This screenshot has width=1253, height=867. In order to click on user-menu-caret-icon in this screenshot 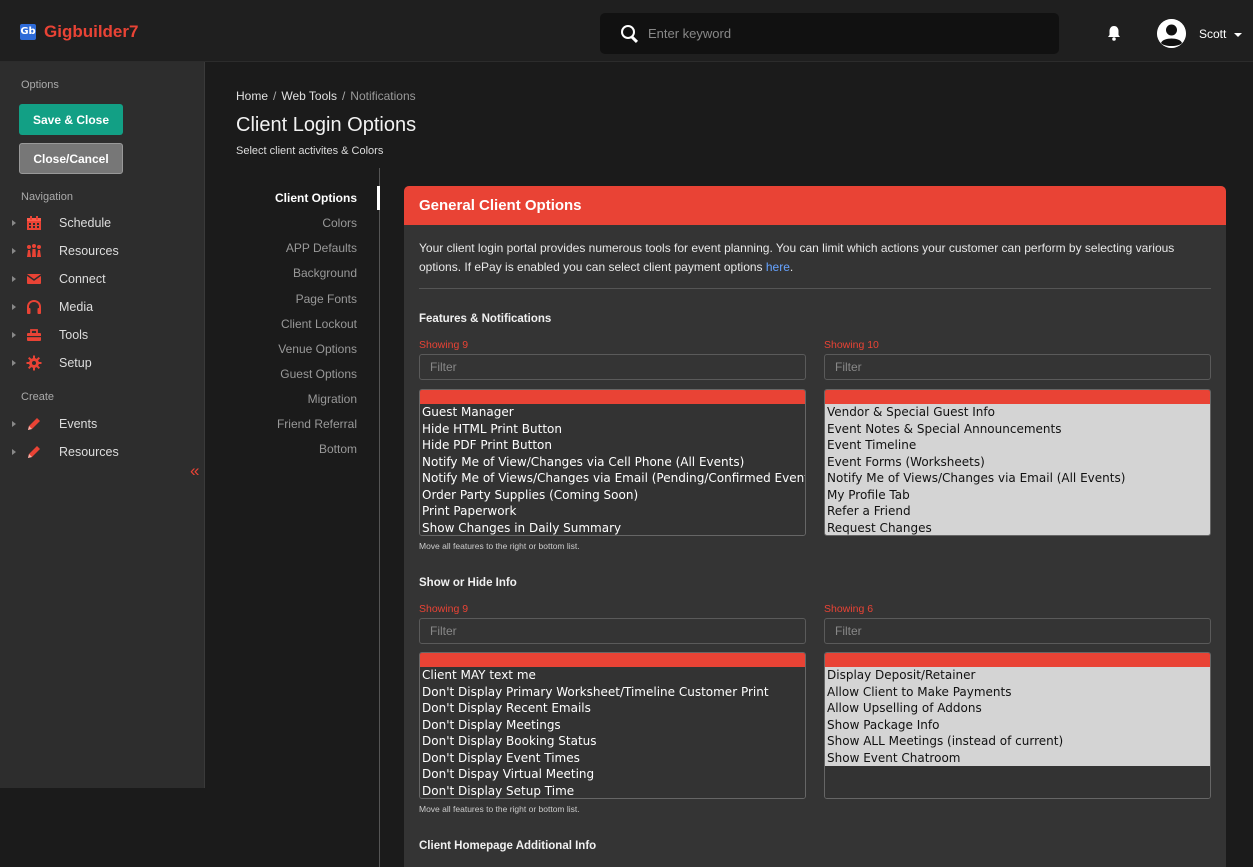, I will do `click(1238, 35)`.